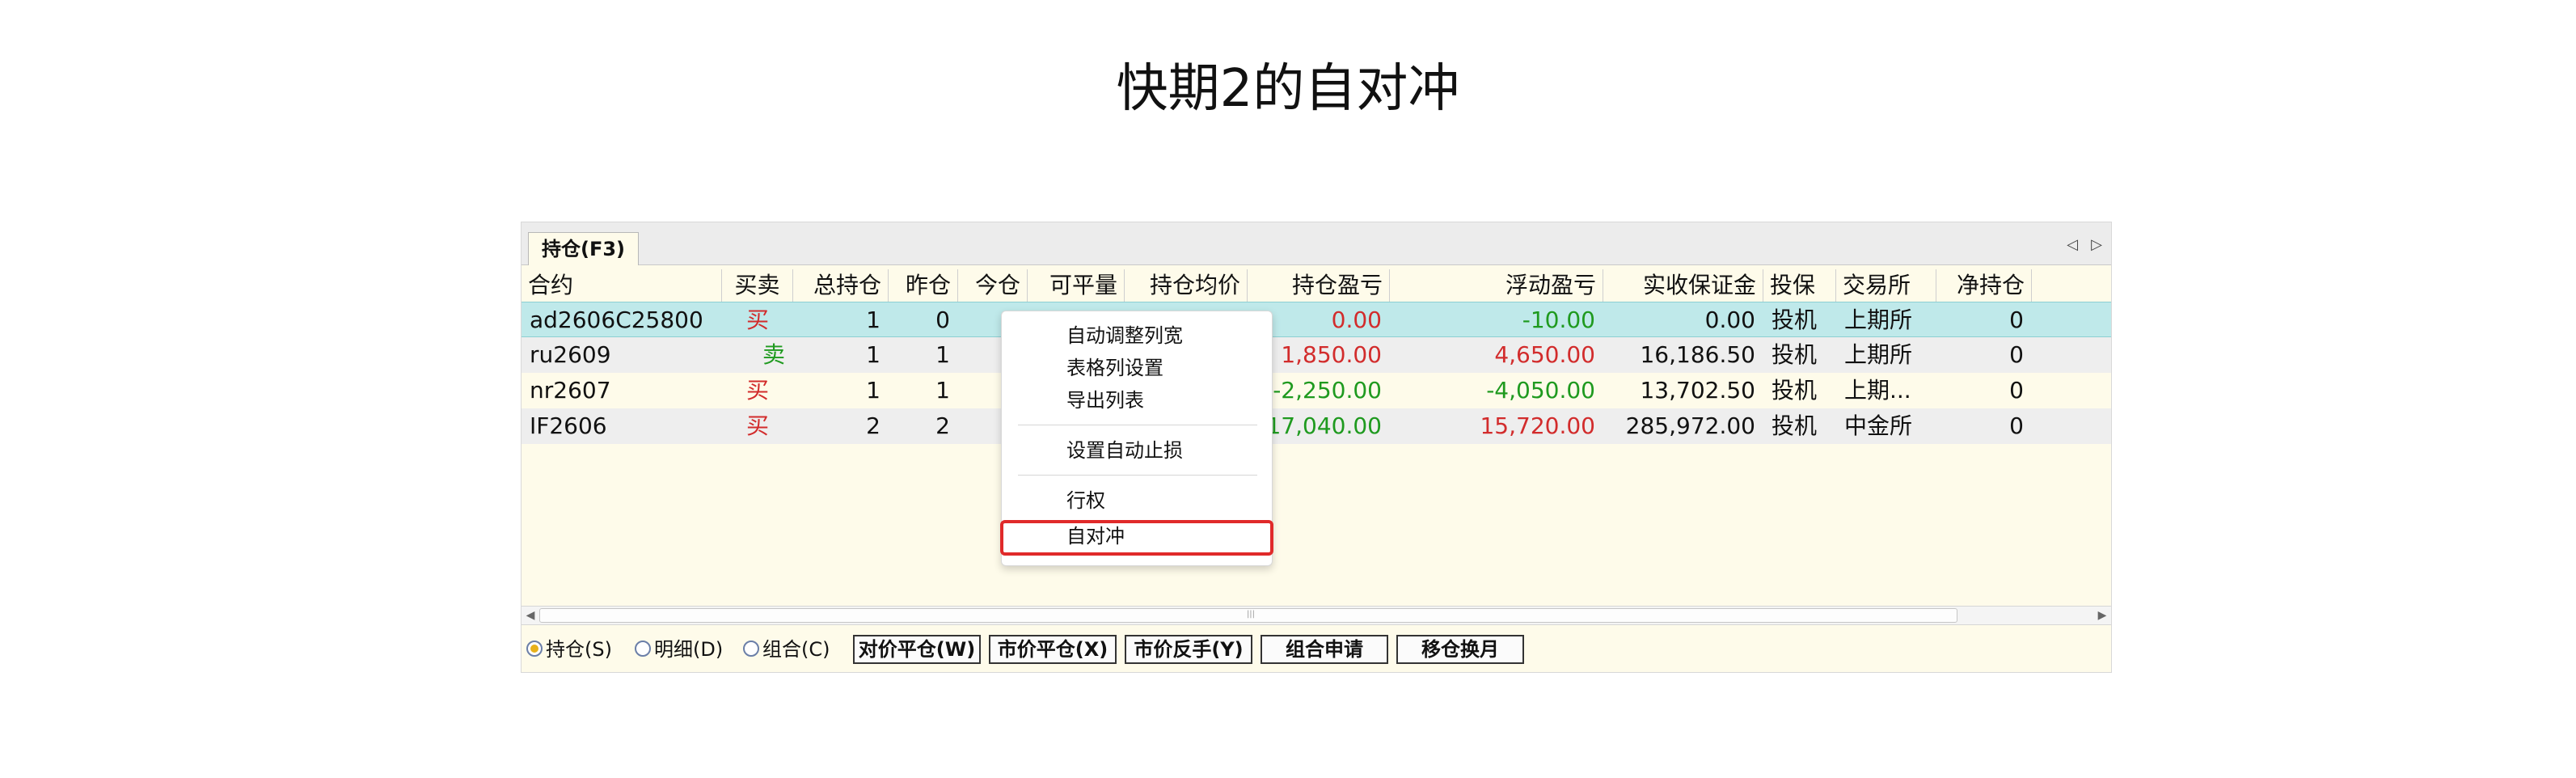 The width and height of the screenshot is (2576, 778). Describe the element at coordinates (1137, 400) in the screenshot. I see `menu-item-export-list: 导出列表` at that location.